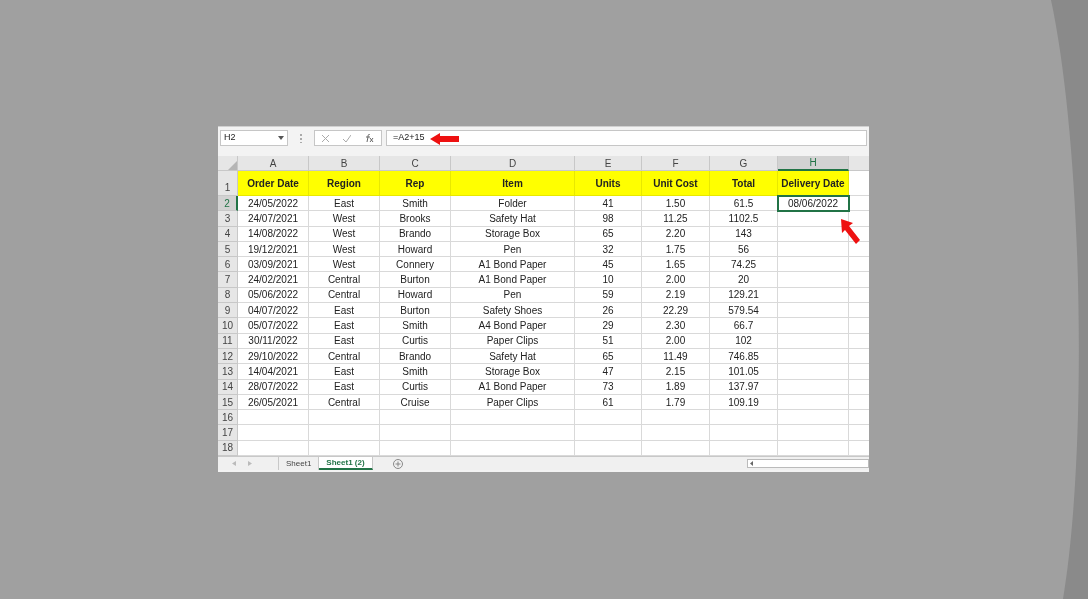 The width and height of the screenshot is (1088, 599). Describe the element at coordinates (273, 311) in the screenshot. I see `table-cell: 04/07/2022` at that location.